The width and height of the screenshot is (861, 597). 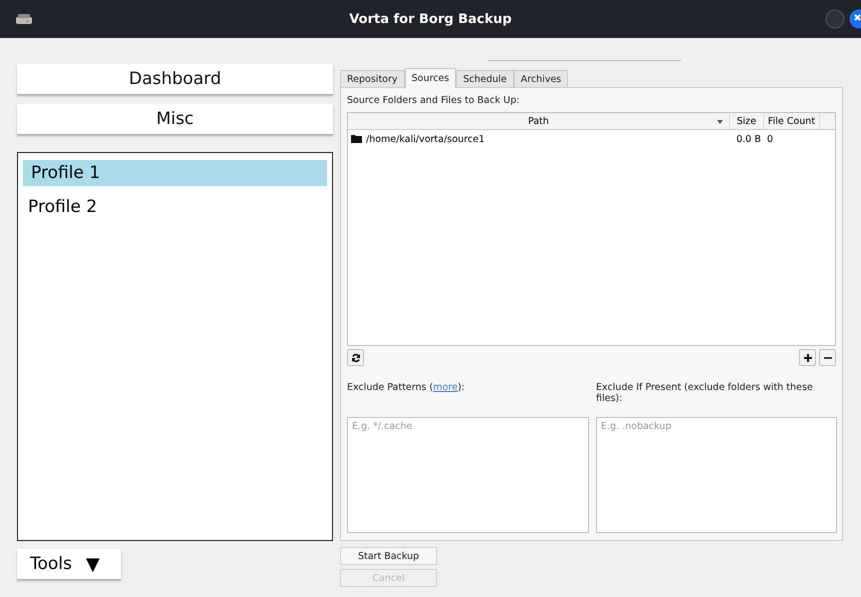 What do you see at coordinates (705, 393) in the screenshot?
I see `exclude-if-present-label: Exclude If Present (exclude folders with these files):` at bounding box center [705, 393].